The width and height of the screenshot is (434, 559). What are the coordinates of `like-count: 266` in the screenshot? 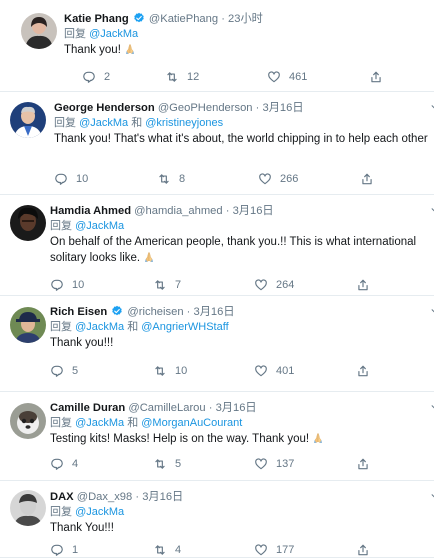 It's located at (289, 179).